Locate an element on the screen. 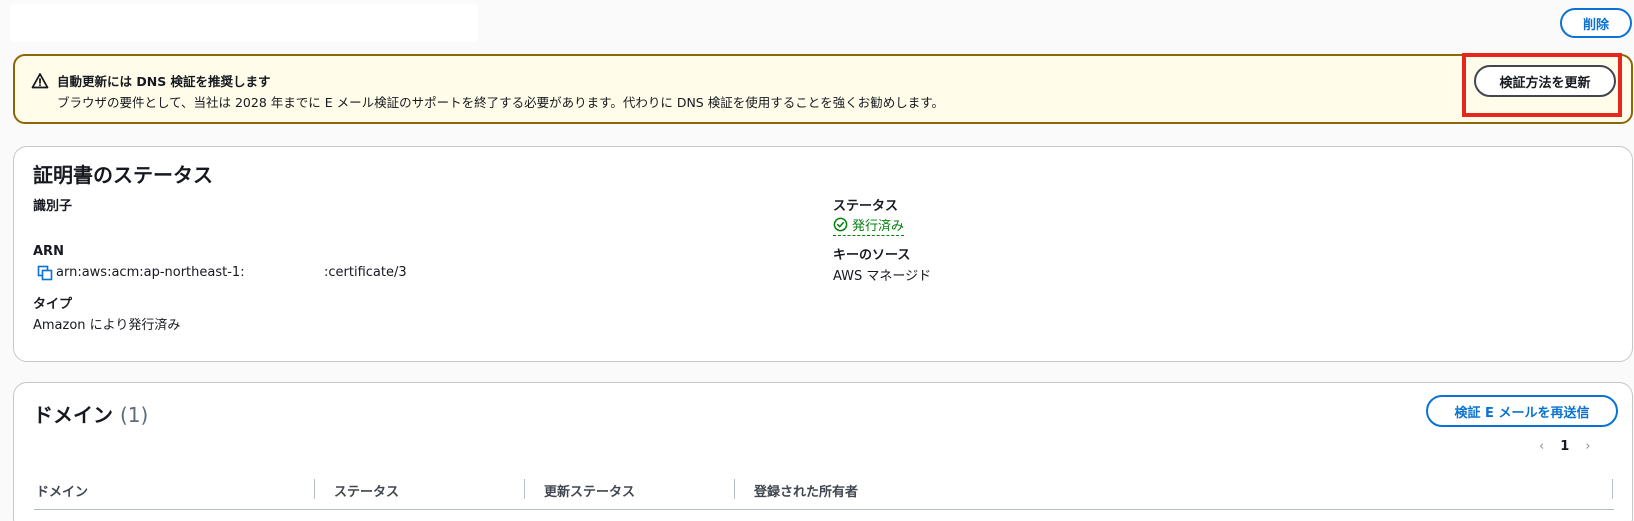  warning-icon is located at coordinates (40, 81).